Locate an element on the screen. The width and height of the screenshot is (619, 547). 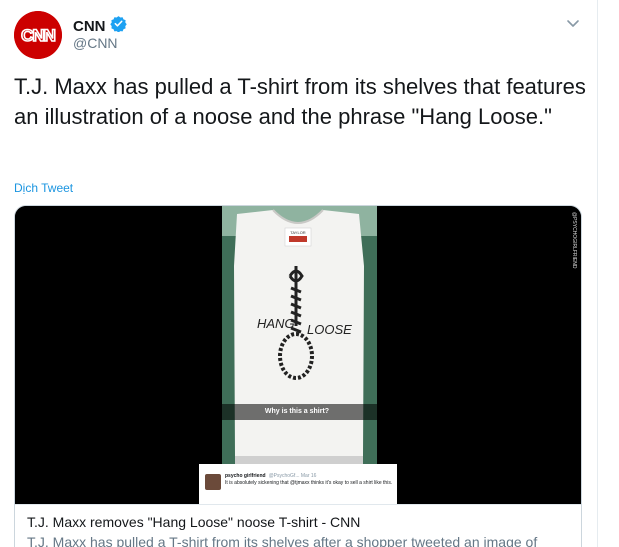
avatar: CNN is located at coordinates (38, 35).